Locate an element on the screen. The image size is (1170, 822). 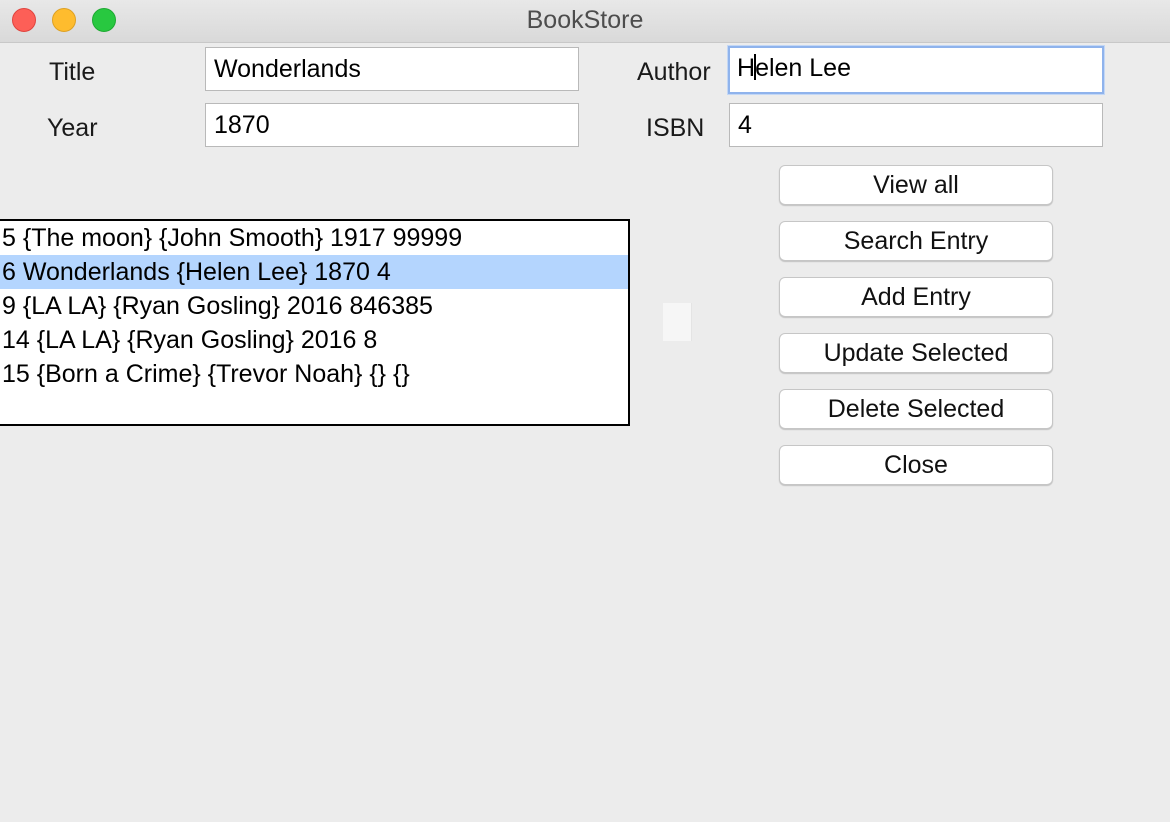
list-item: 5 {The moon} {John Smooth} 1917 99999 is located at coordinates (314, 238).